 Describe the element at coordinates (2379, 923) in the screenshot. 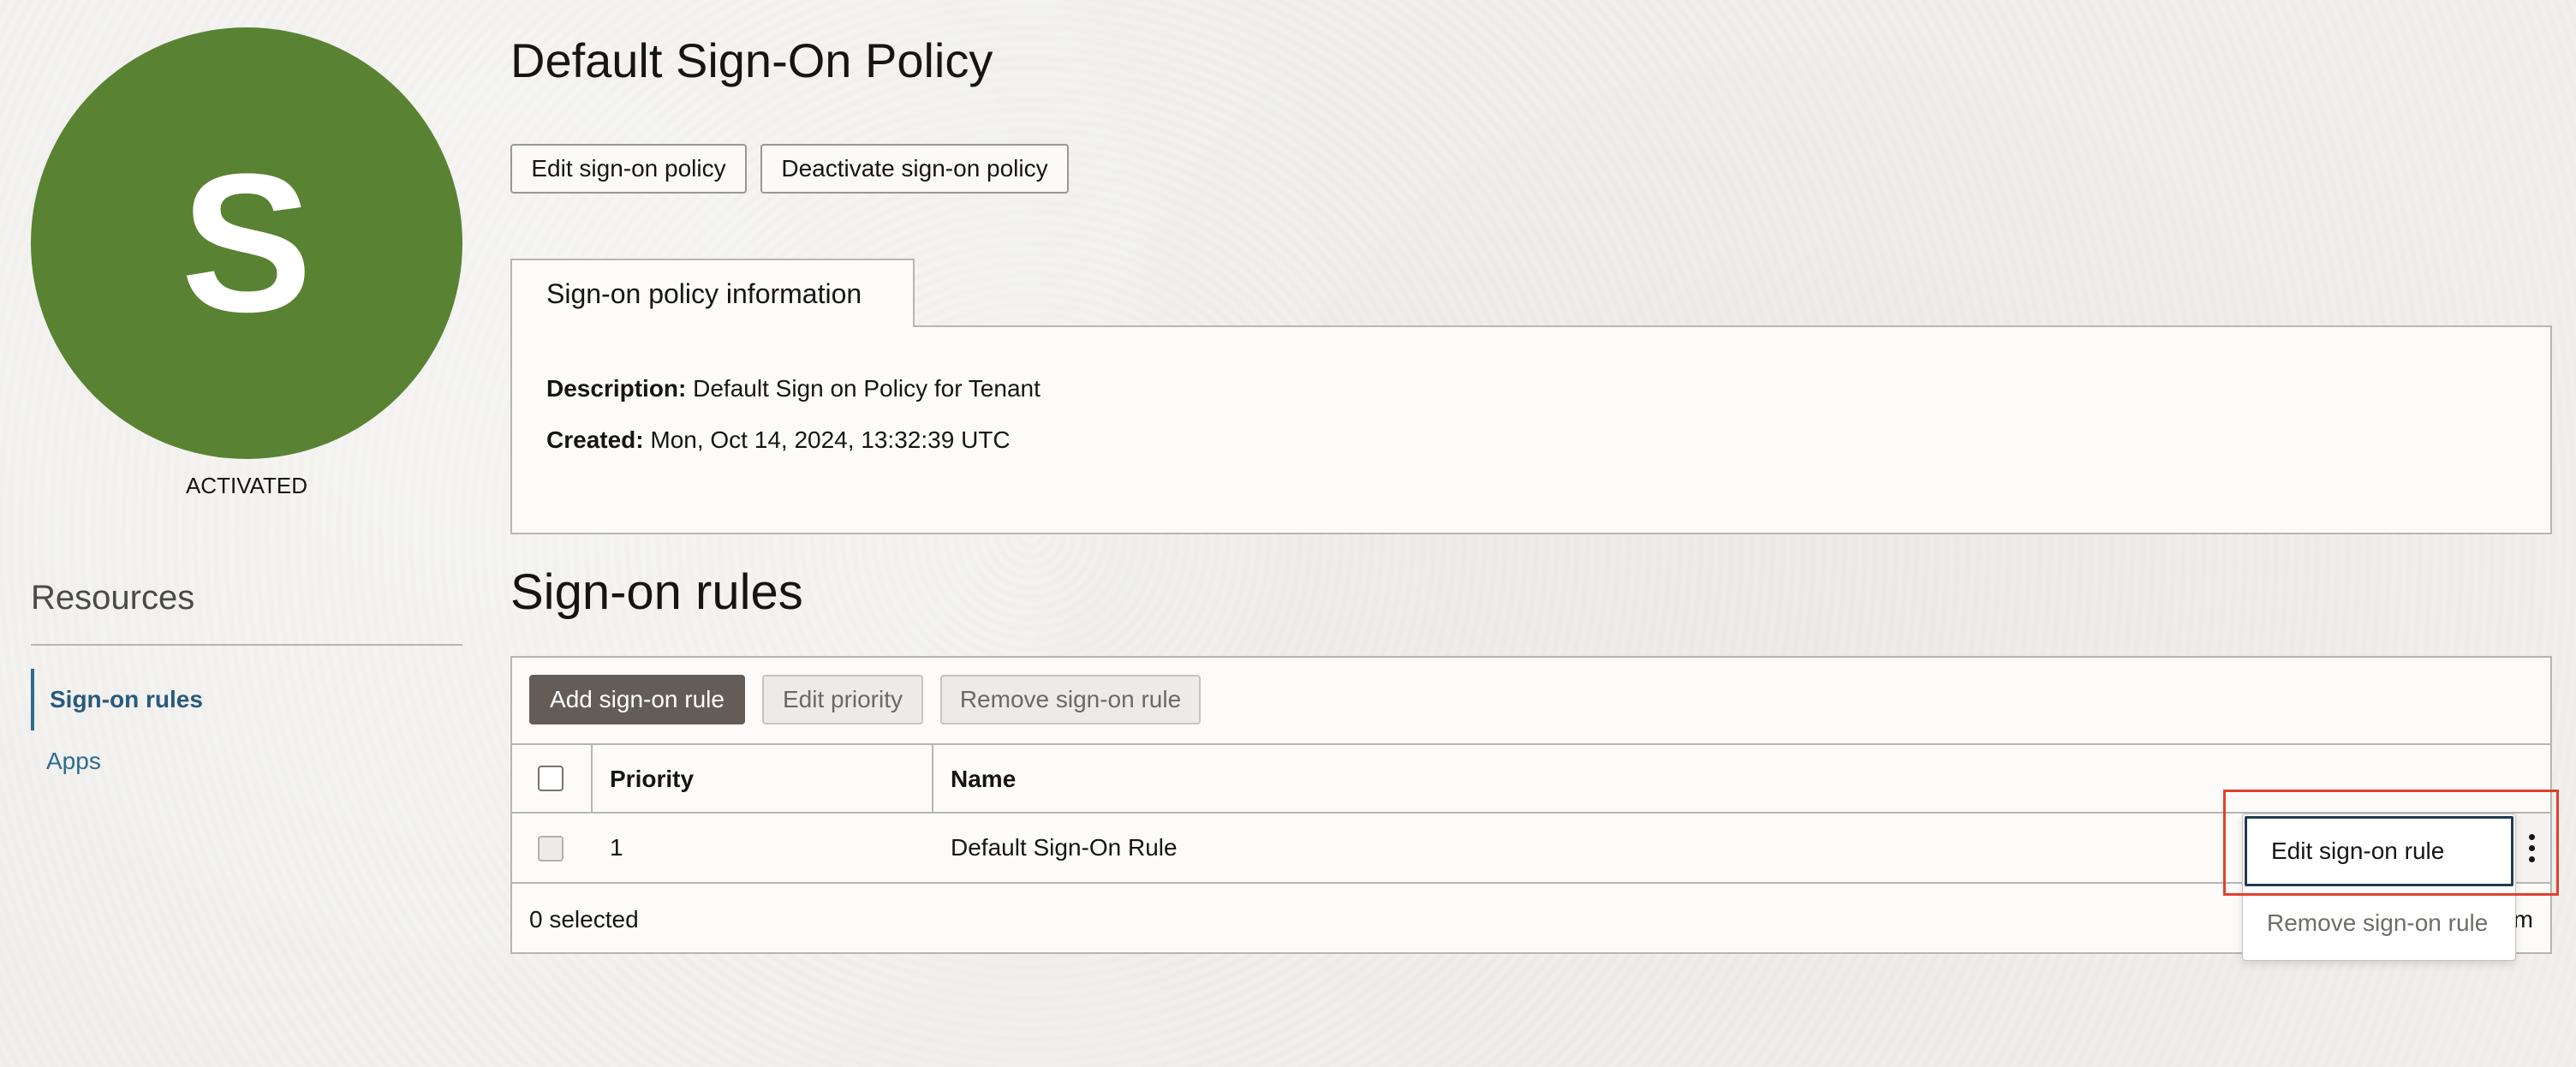

I see `remove-sign-on-rule-menu-item: Remove sign-on rule` at that location.